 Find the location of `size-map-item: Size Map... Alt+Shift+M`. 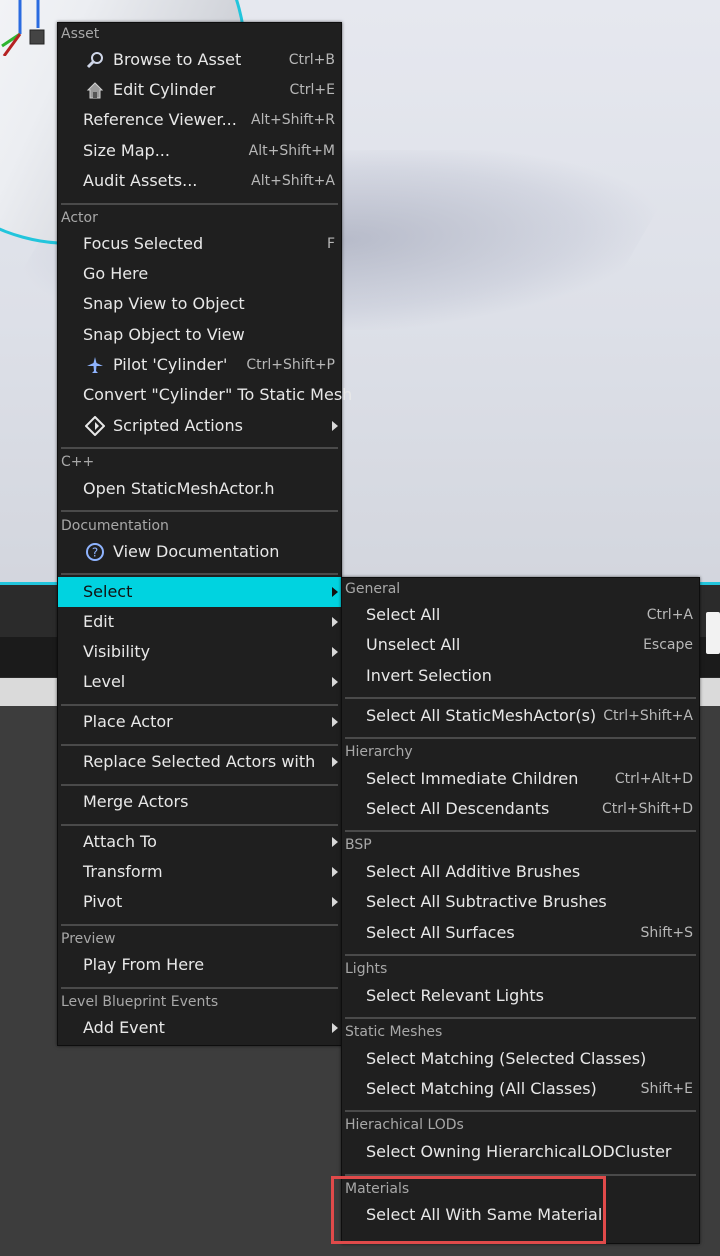

size-map-item: Size Map... Alt+Shift+M is located at coordinates (199, 151).